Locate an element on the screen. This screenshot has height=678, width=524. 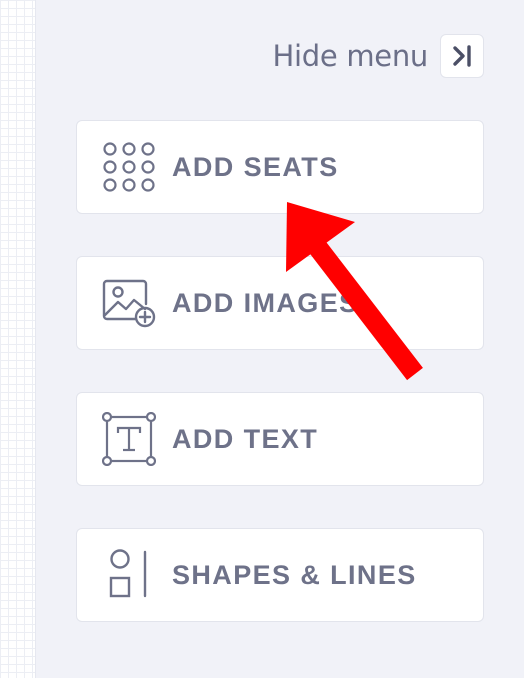
add-images-label: ADD IMAGES is located at coordinates (265, 302).